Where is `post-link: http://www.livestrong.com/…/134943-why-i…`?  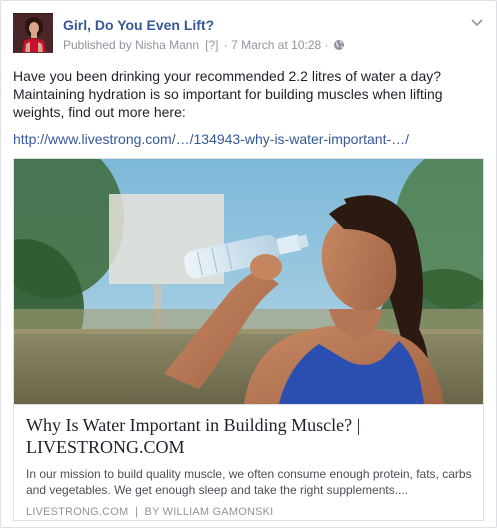 post-link: http://www.livestrong.com/…/134943-why-i… is located at coordinates (211, 139).